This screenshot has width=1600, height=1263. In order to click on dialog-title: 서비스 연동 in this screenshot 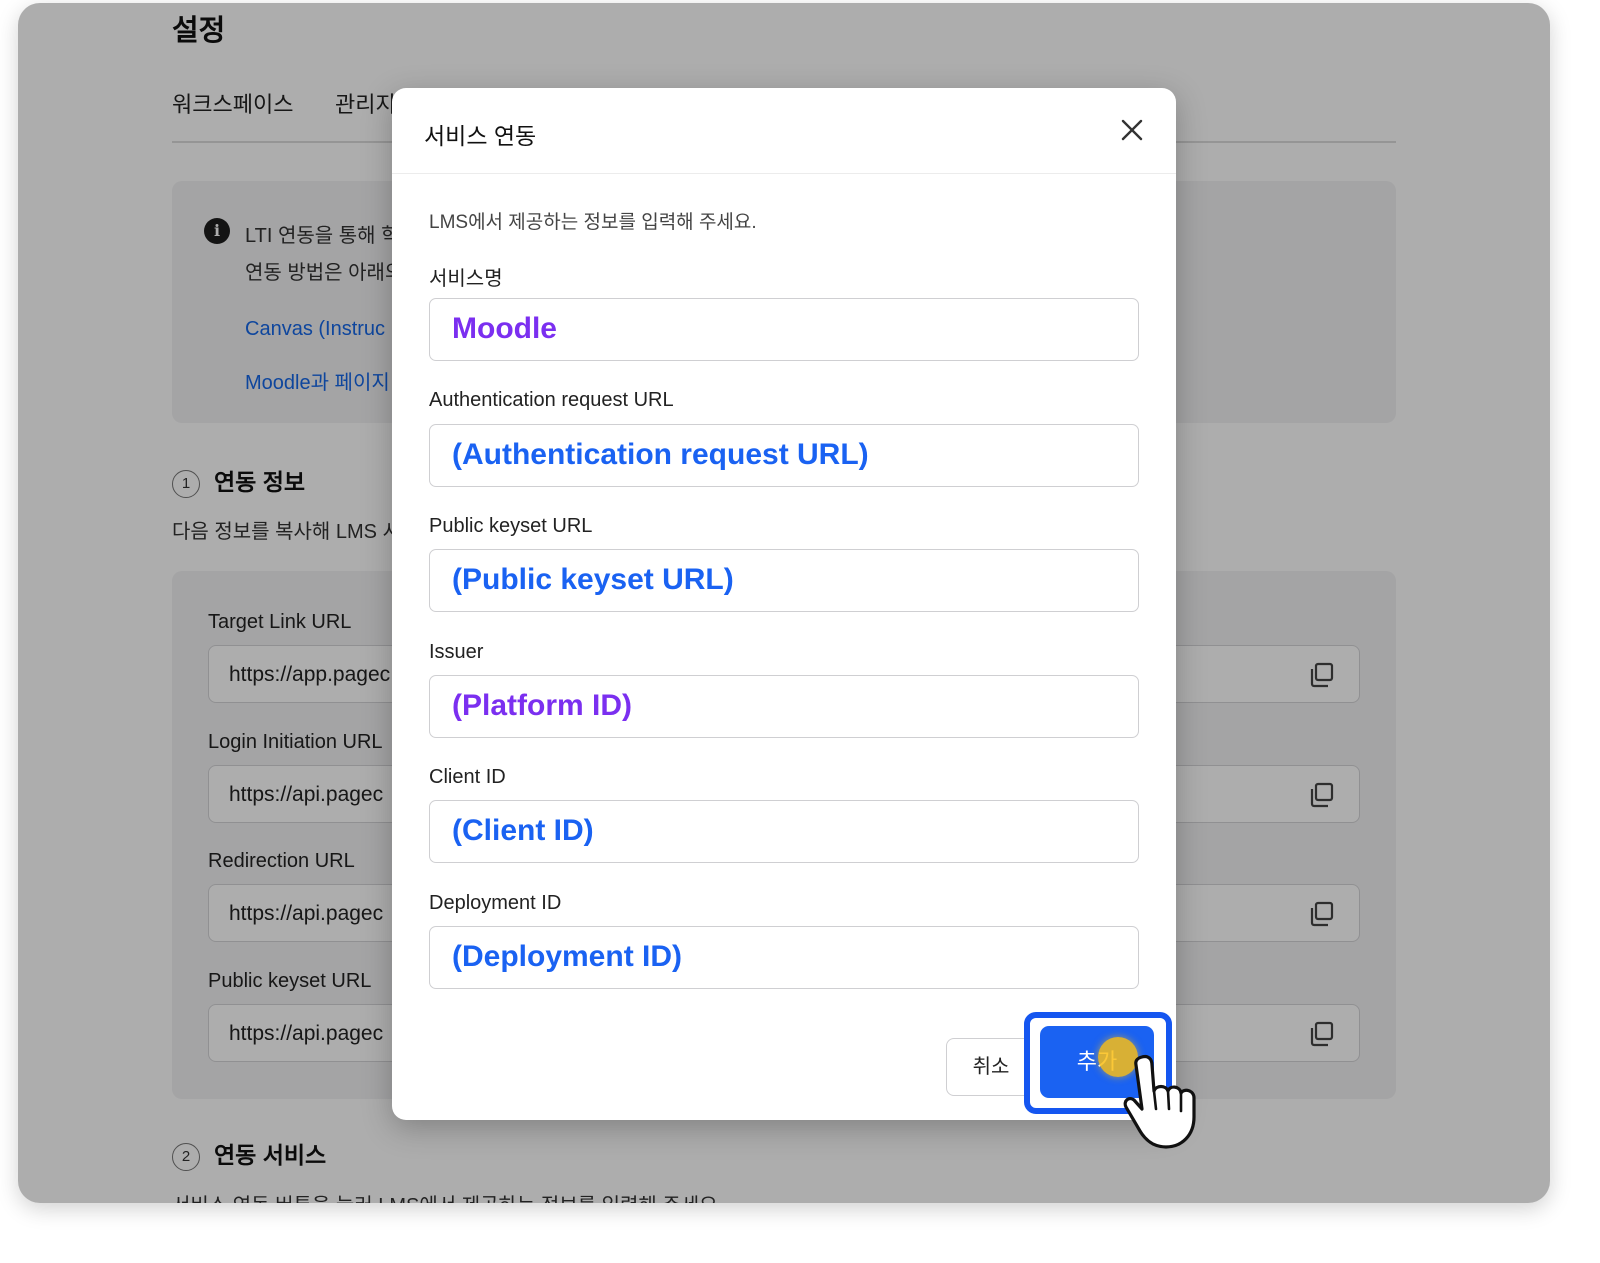, I will do `click(480, 136)`.